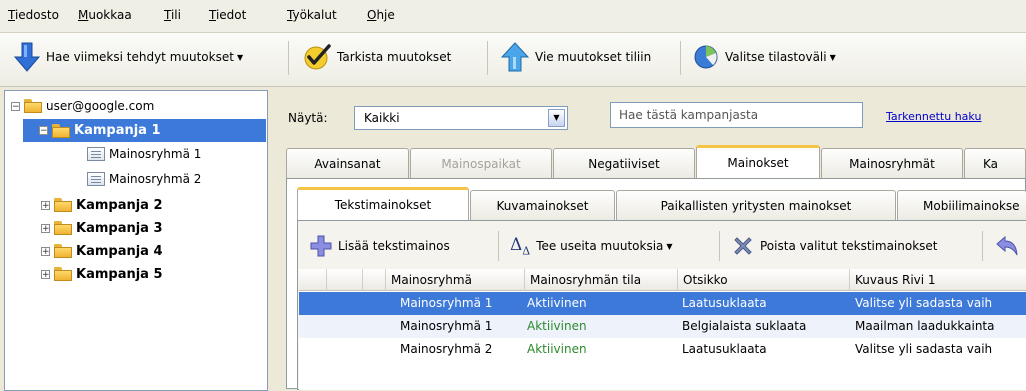  Describe the element at coordinates (596, 280) in the screenshot. I see `column-header-adgroup-status: Mainosryhmän tila` at that location.